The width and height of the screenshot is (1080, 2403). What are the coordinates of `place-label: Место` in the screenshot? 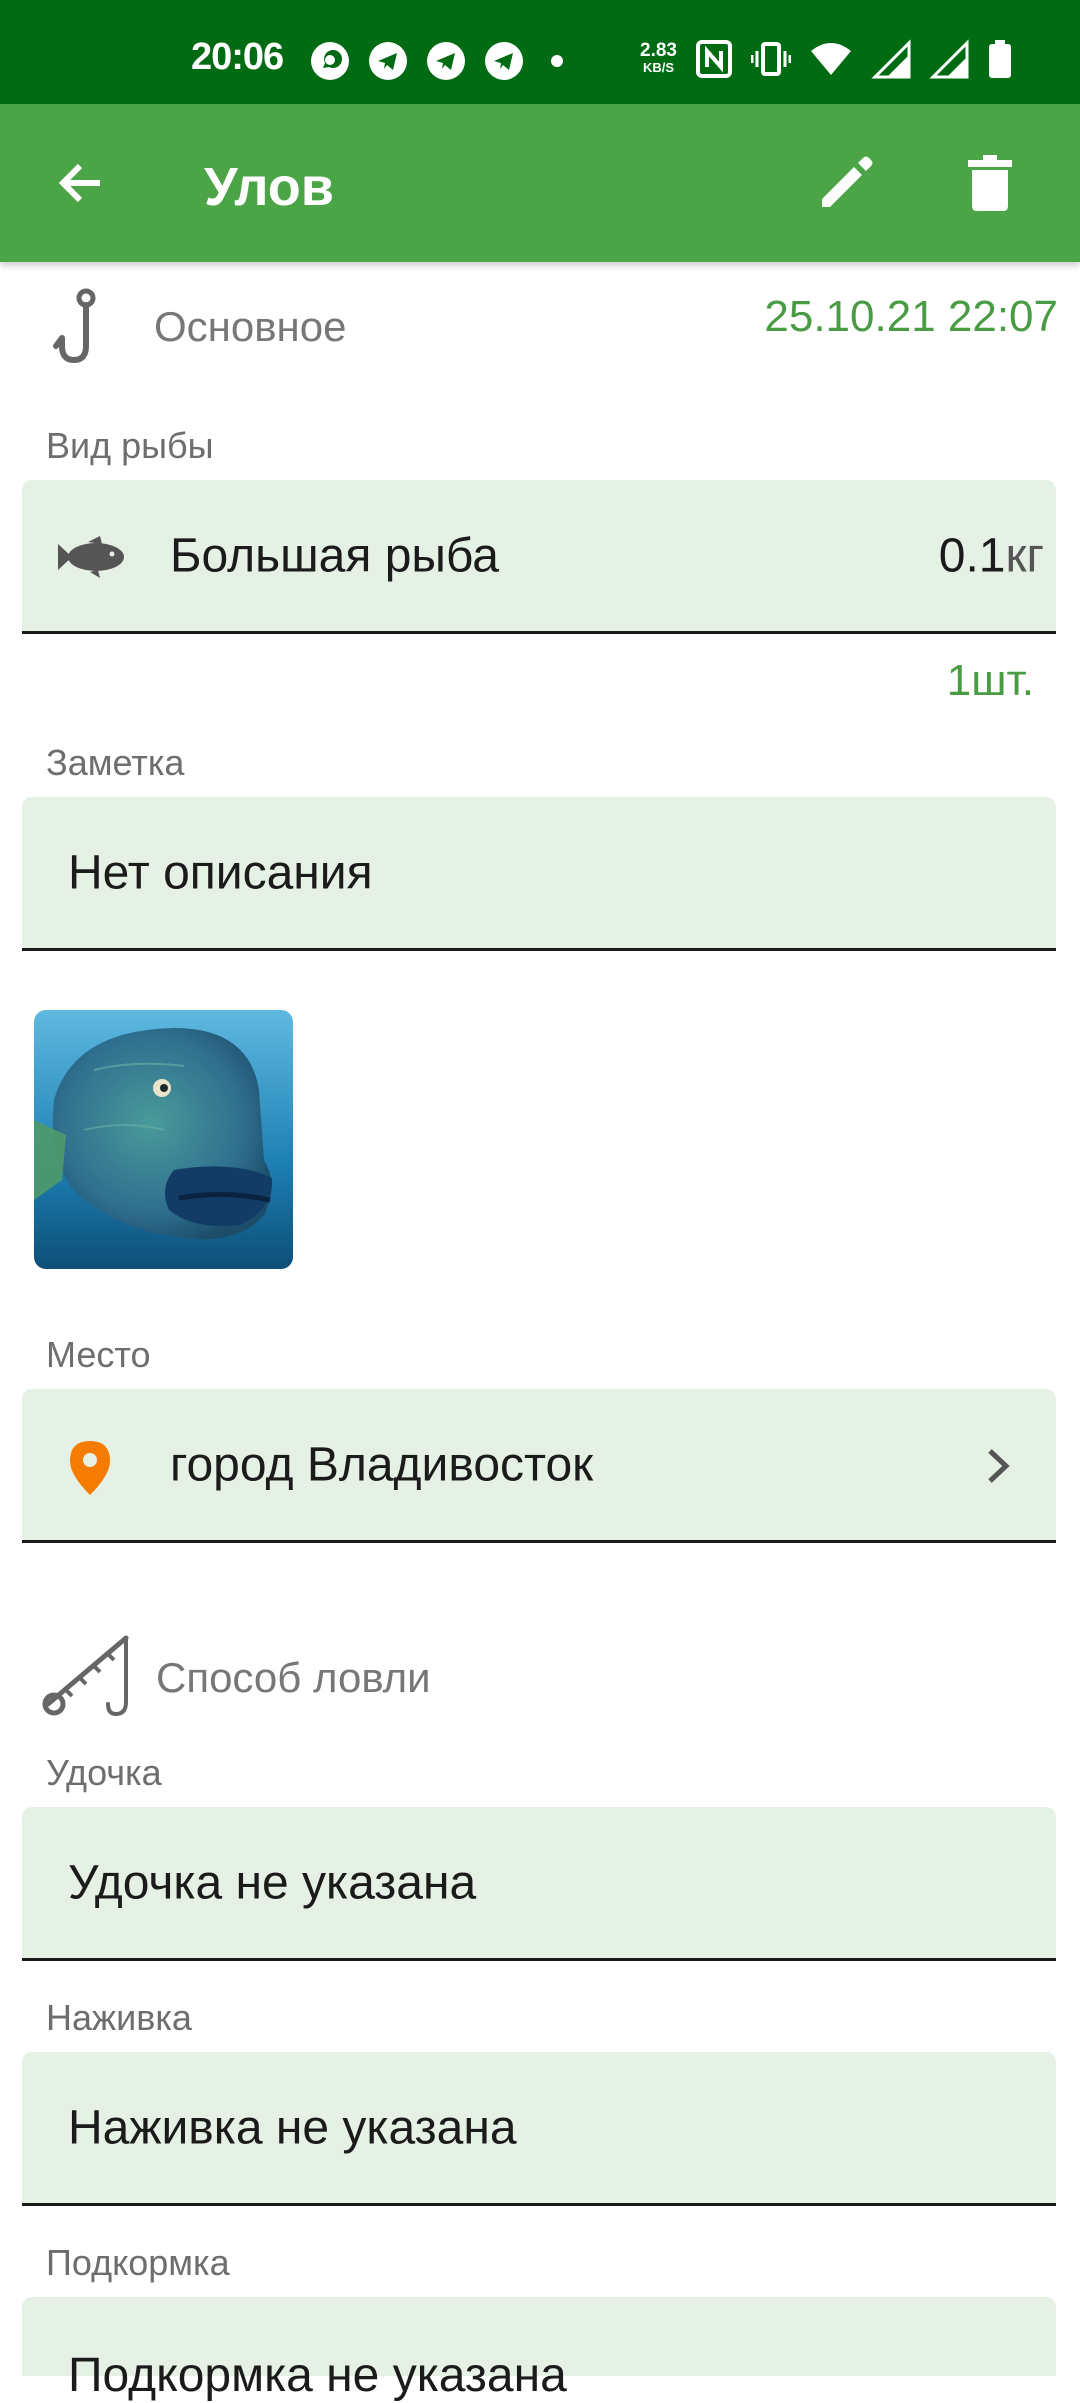 It's located at (98, 1354).